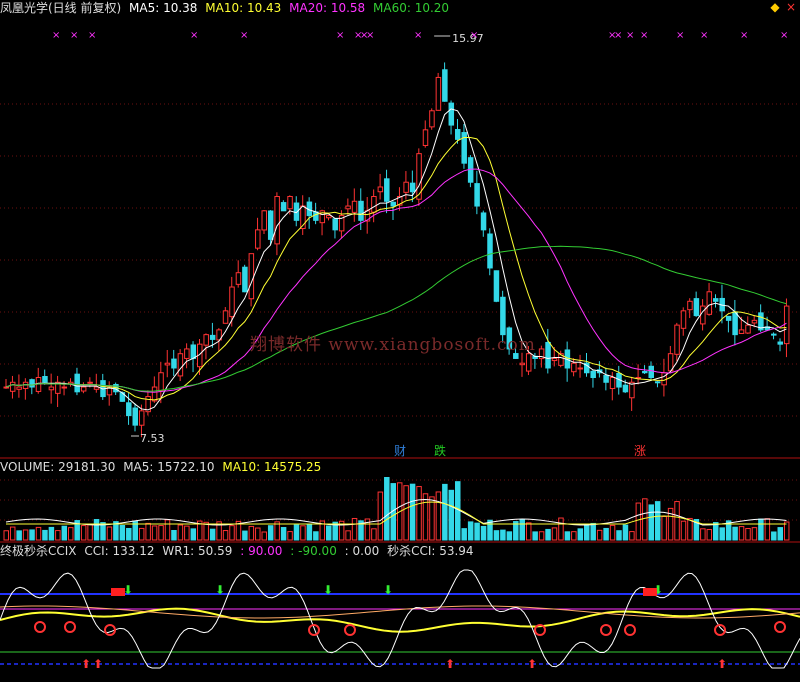 This screenshot has width=800, height=682. Describe the element at coordinates (440, 451) in the screenshot. I see `tag-die: 跌` at that location.